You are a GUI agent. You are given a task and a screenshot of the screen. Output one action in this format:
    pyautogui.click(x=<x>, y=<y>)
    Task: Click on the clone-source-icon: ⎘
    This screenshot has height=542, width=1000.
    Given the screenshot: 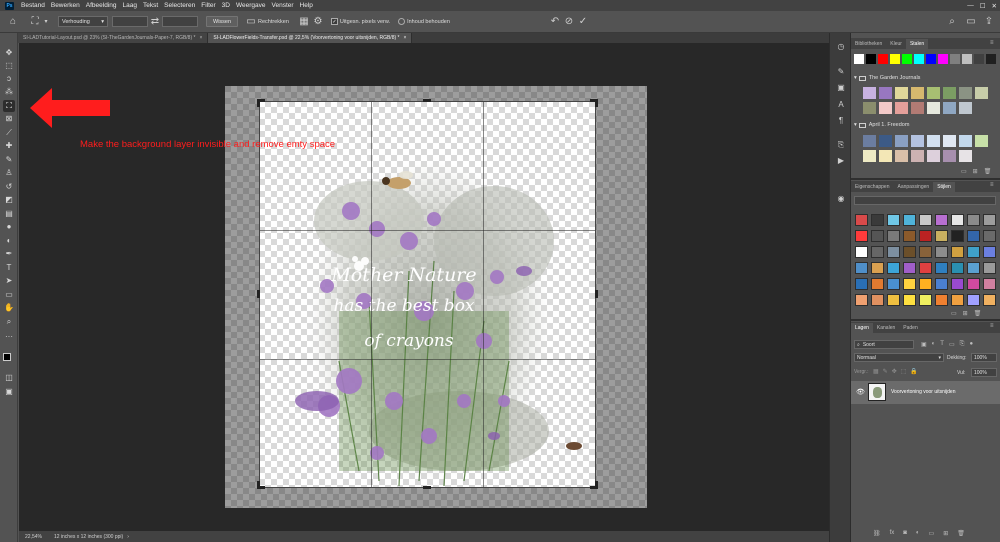 What is the action you would take?
    pyautogui.click(x=841, y=145)
    